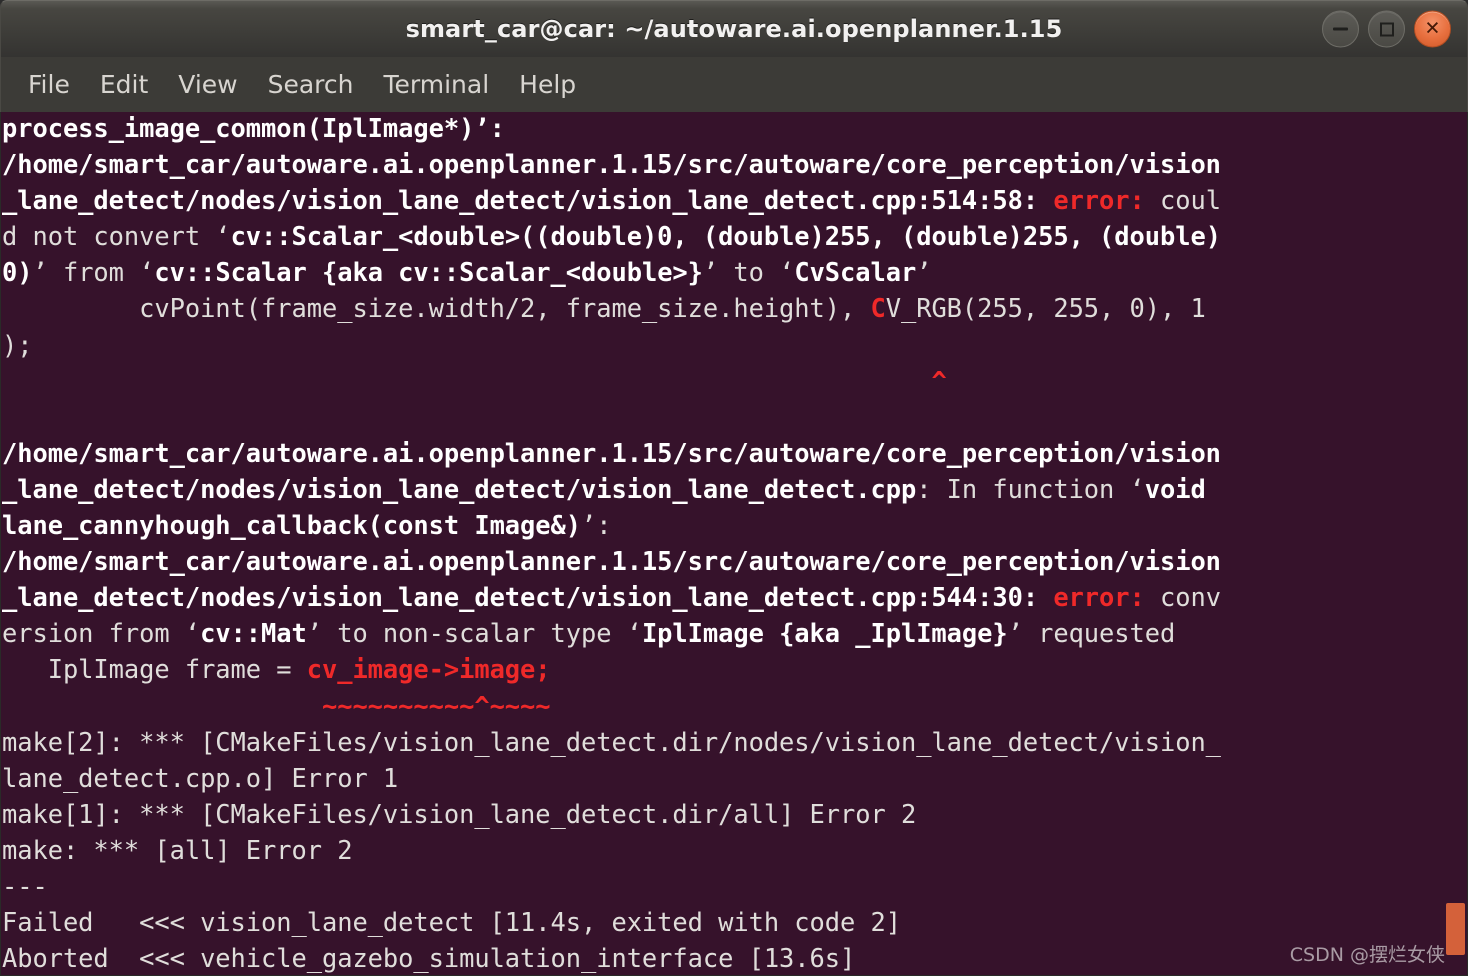 The width and height of the screenshot is (1468, 976). What do you see at coordinates (596, 525) in the screenshot?
I see `terminal-text: ’:` at bounding box center [596, 525].